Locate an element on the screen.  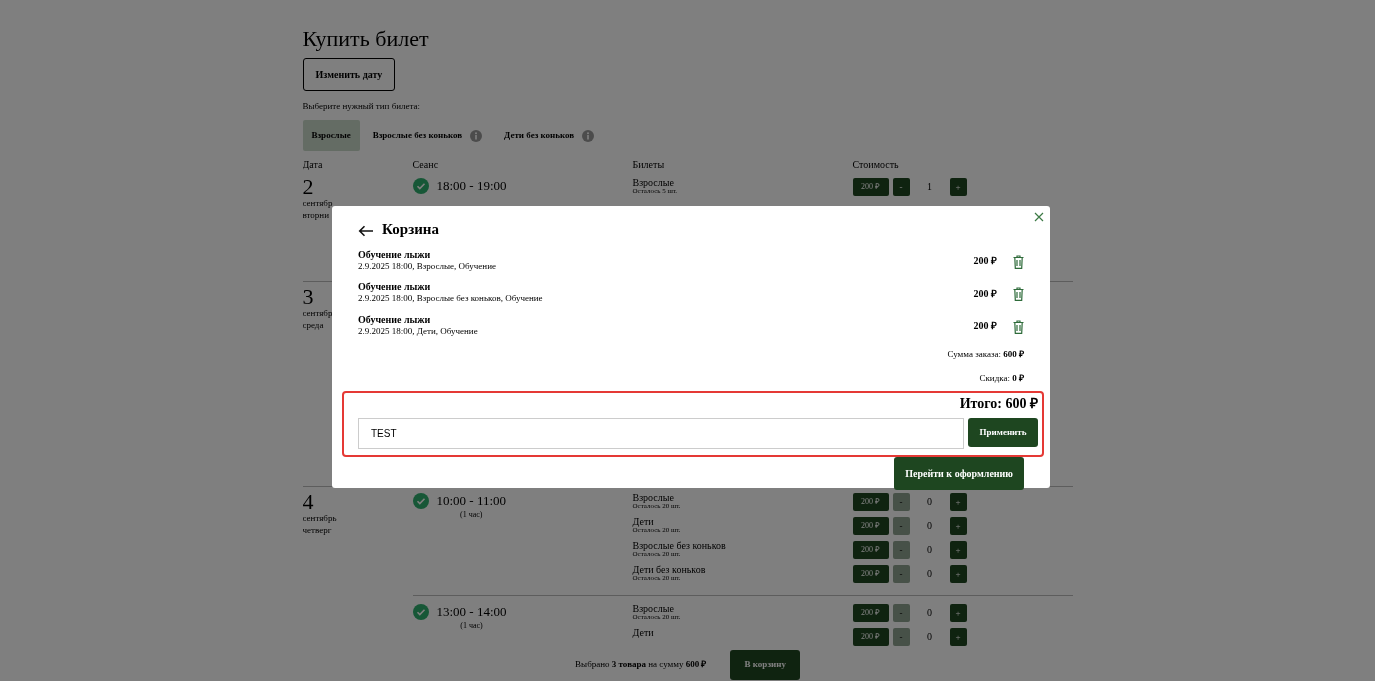
session-time: 13:00 - 14:00 is located at coordinates (471, 612).